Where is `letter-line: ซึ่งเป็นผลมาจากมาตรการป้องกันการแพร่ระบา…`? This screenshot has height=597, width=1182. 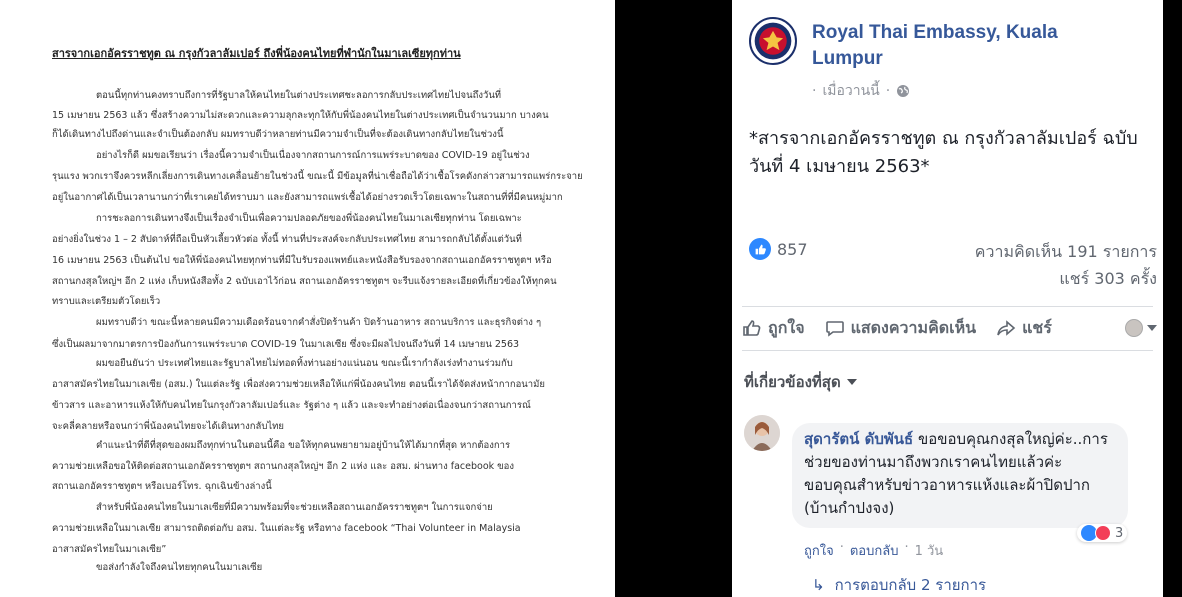
letter-line: ซึ่งเป็นผลมาจากมาตรการป้องกันการแพร่ระบา… is located at coordinates (286, 344).